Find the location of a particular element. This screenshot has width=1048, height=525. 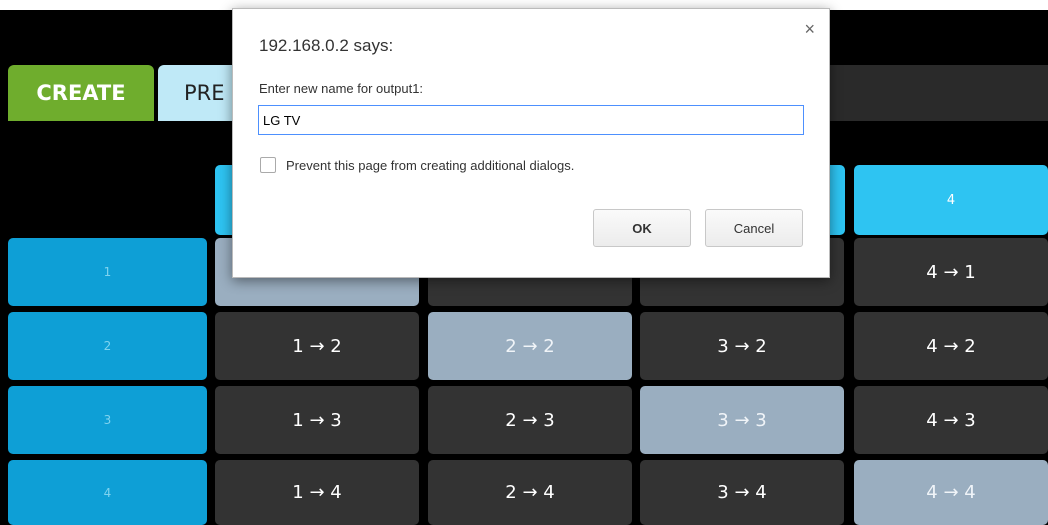

route-cell-1-2: 1 → 2 is located at coordinates (317, 346).